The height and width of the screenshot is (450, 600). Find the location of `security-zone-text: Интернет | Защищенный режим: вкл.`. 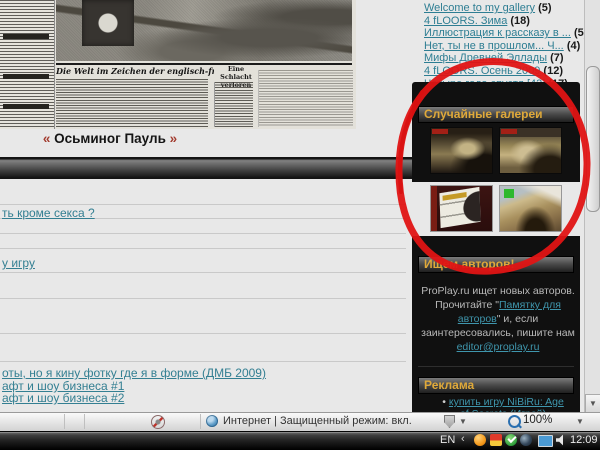

security-zone-text: Интернет | Защищенный режим: вкл. is located at coordinates (317, 421).